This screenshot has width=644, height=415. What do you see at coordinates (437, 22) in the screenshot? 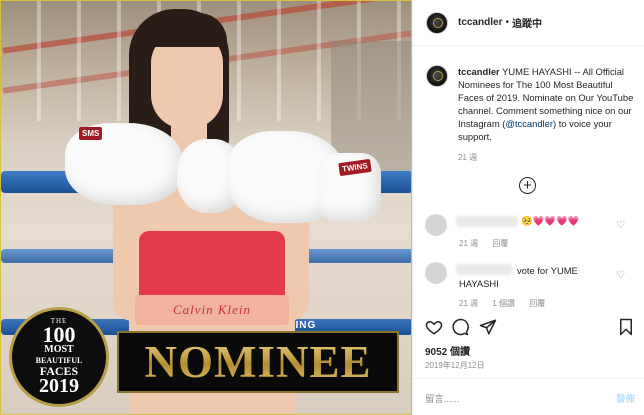
I see `profile-avatar` at bounding box center [437, 22].